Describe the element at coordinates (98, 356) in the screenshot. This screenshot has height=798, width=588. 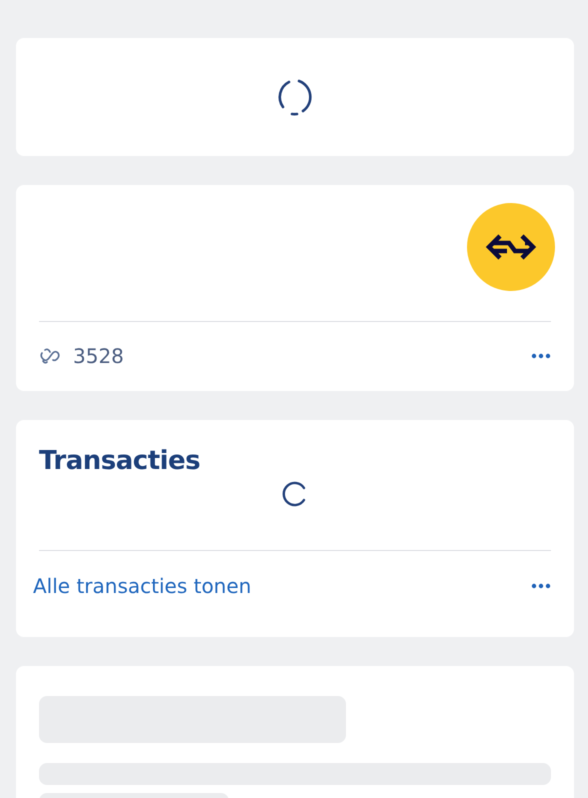
I see `card-number: 3528` at that location.